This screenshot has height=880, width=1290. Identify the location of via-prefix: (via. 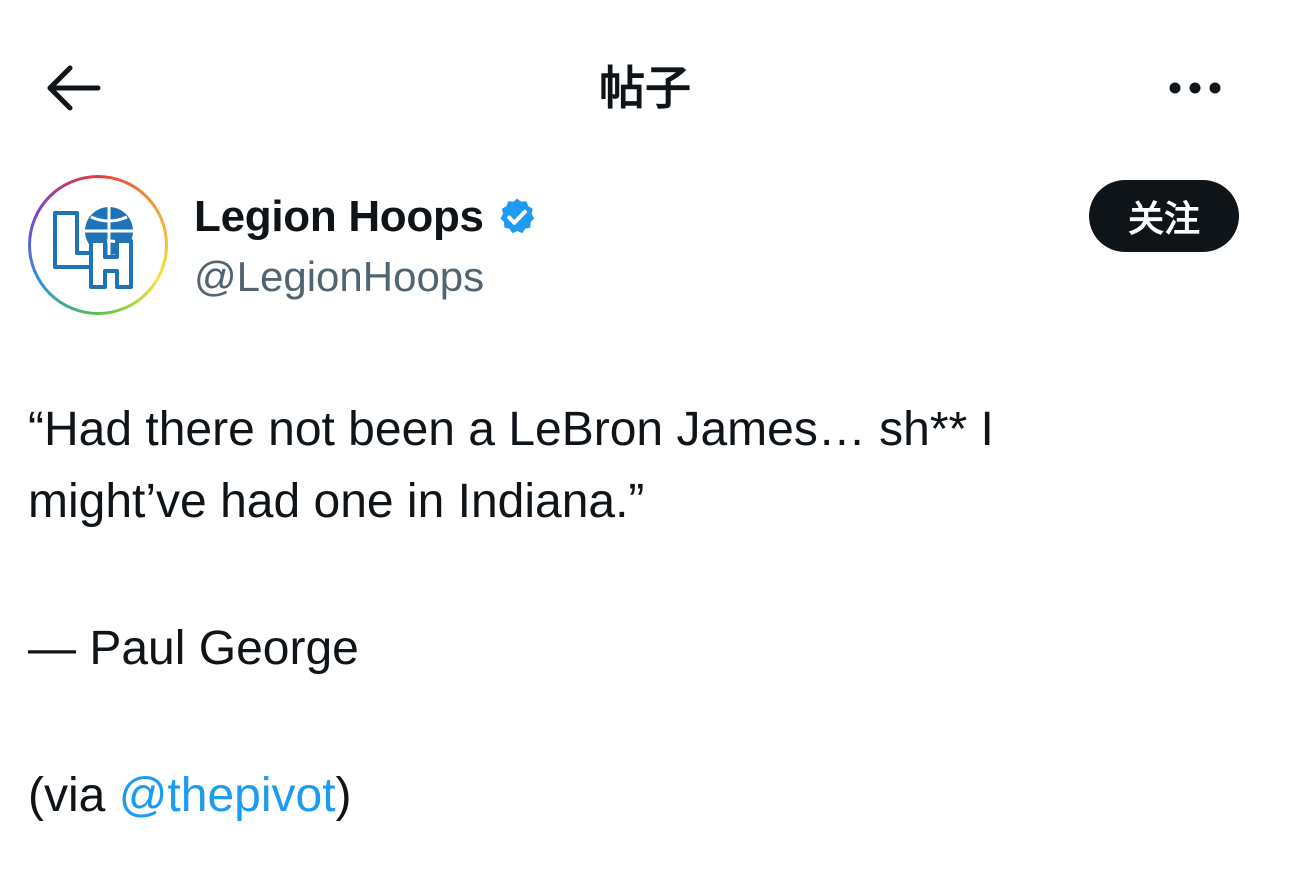
(73, 795).